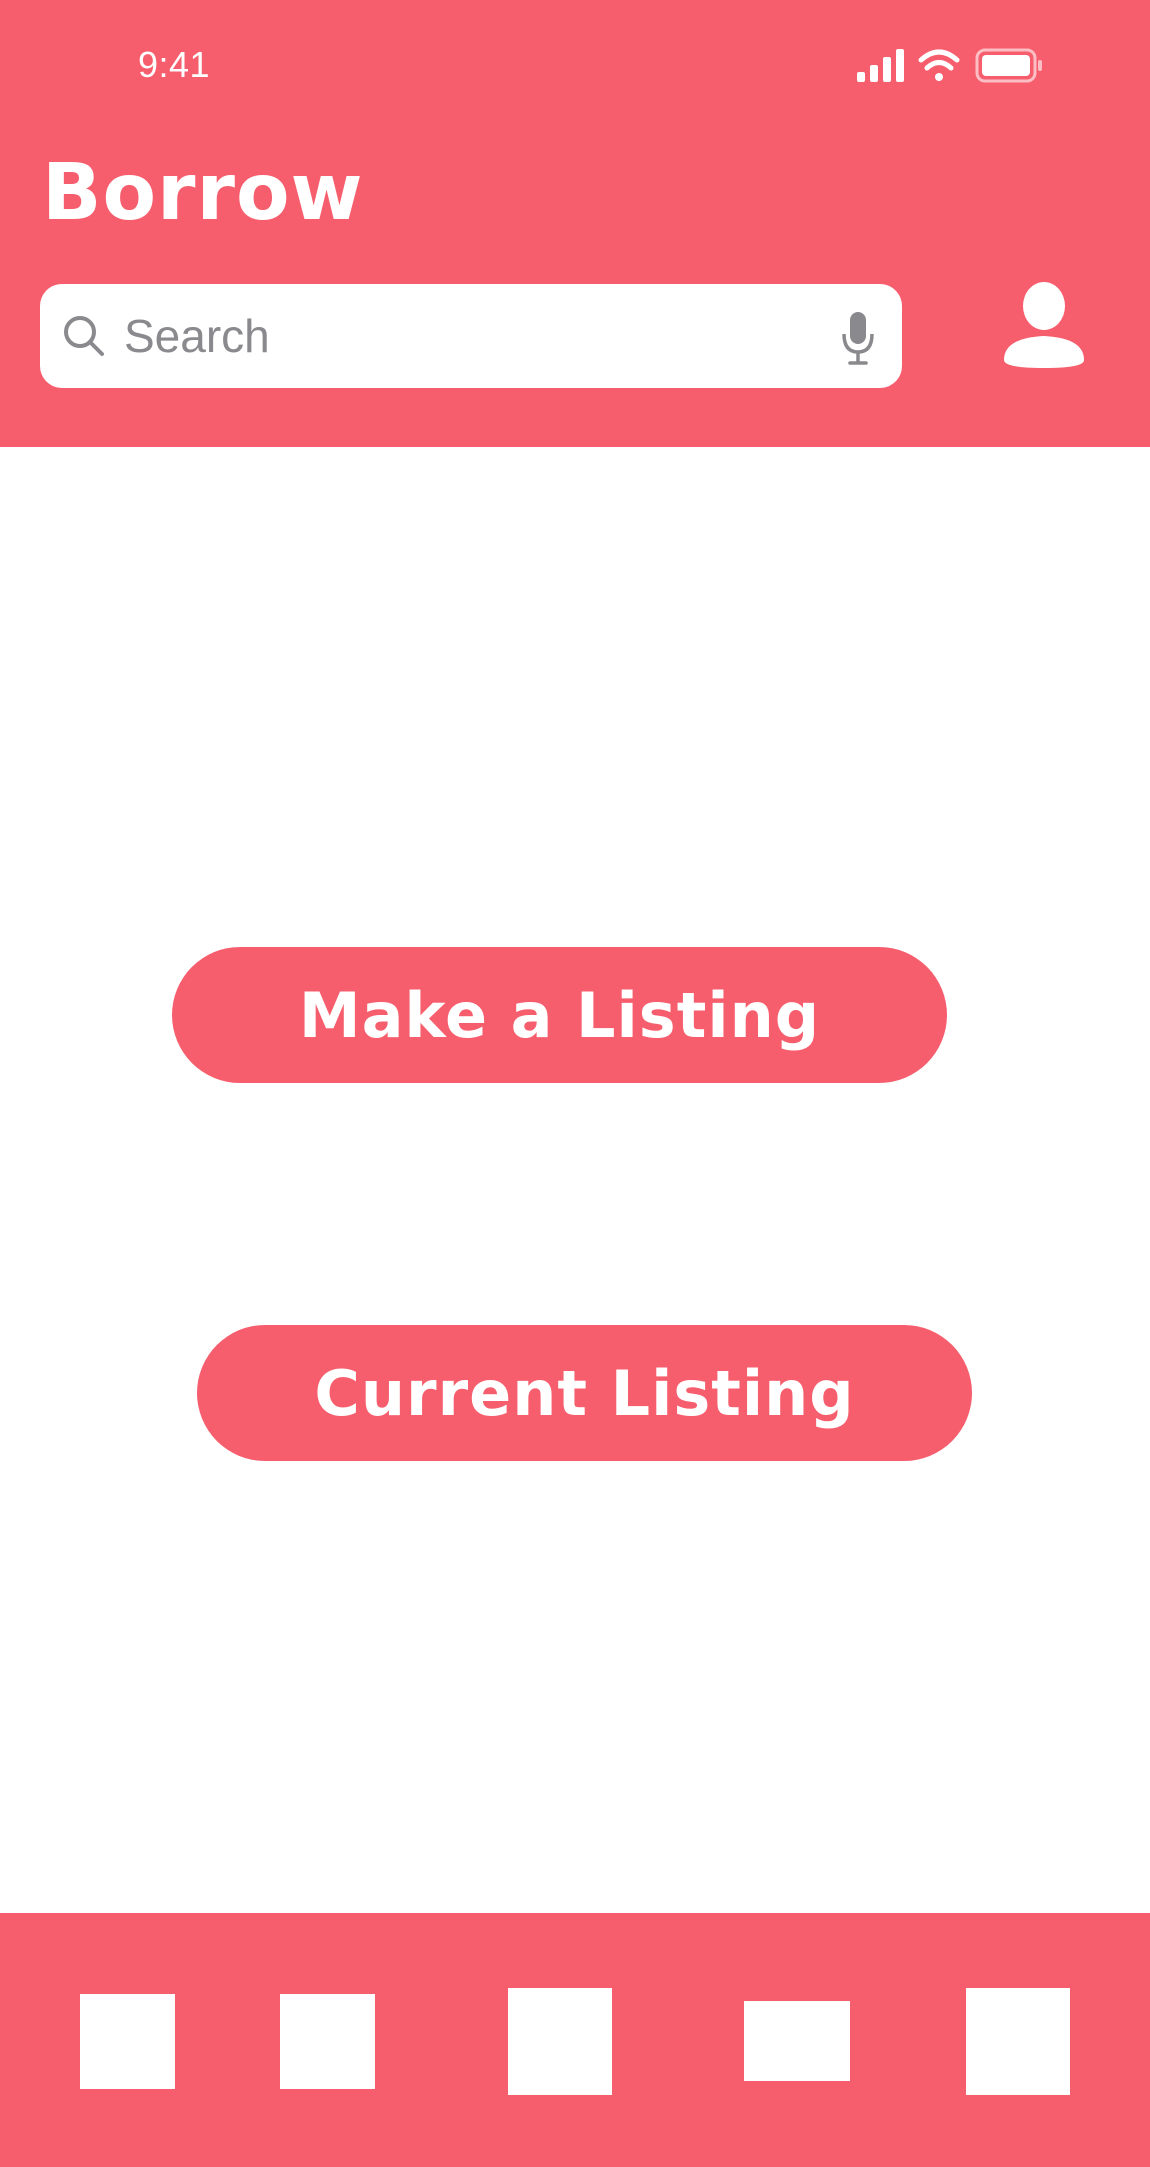 Image resolution: width=1150 pixels, height=2167 pixels. I want to click on make-listing-button: Make a Listing, so click(559, 1015).